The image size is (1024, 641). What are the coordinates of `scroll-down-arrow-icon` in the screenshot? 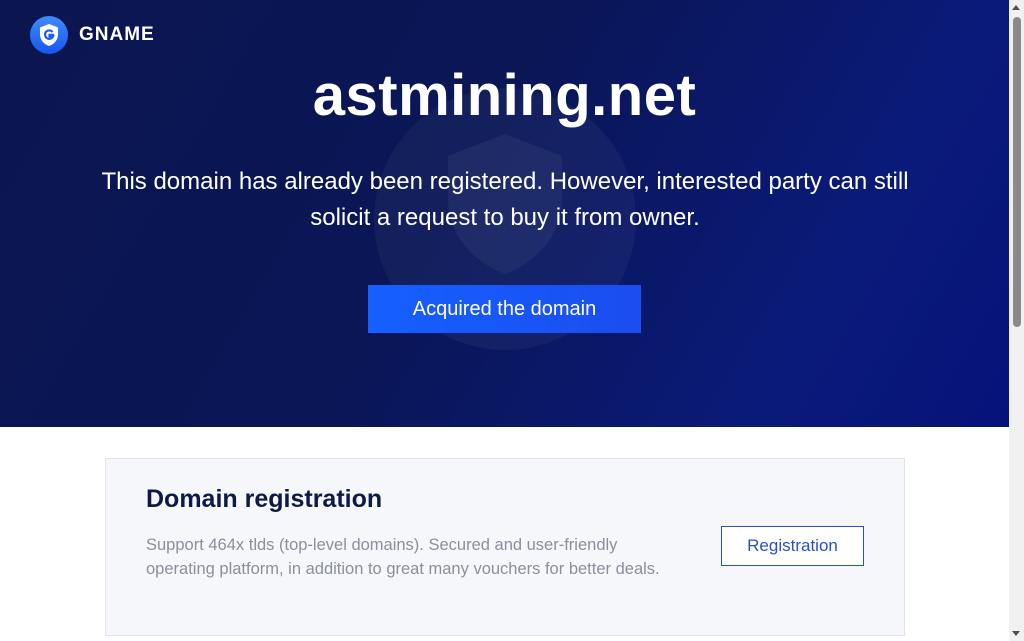 It's located at (1016, 633).